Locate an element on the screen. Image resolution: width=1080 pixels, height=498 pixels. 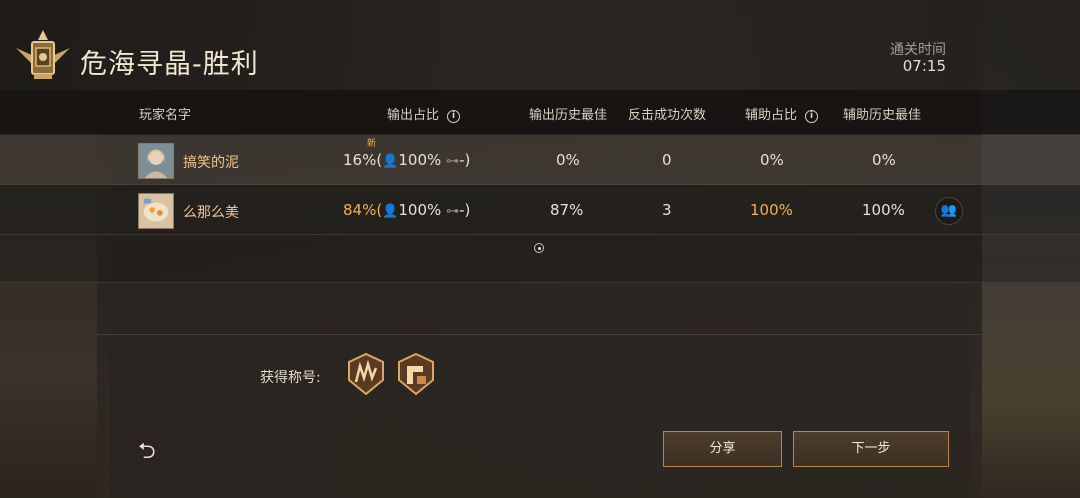
column-output-ratio-label: 输出占比 is located at coordinates (413, 115).